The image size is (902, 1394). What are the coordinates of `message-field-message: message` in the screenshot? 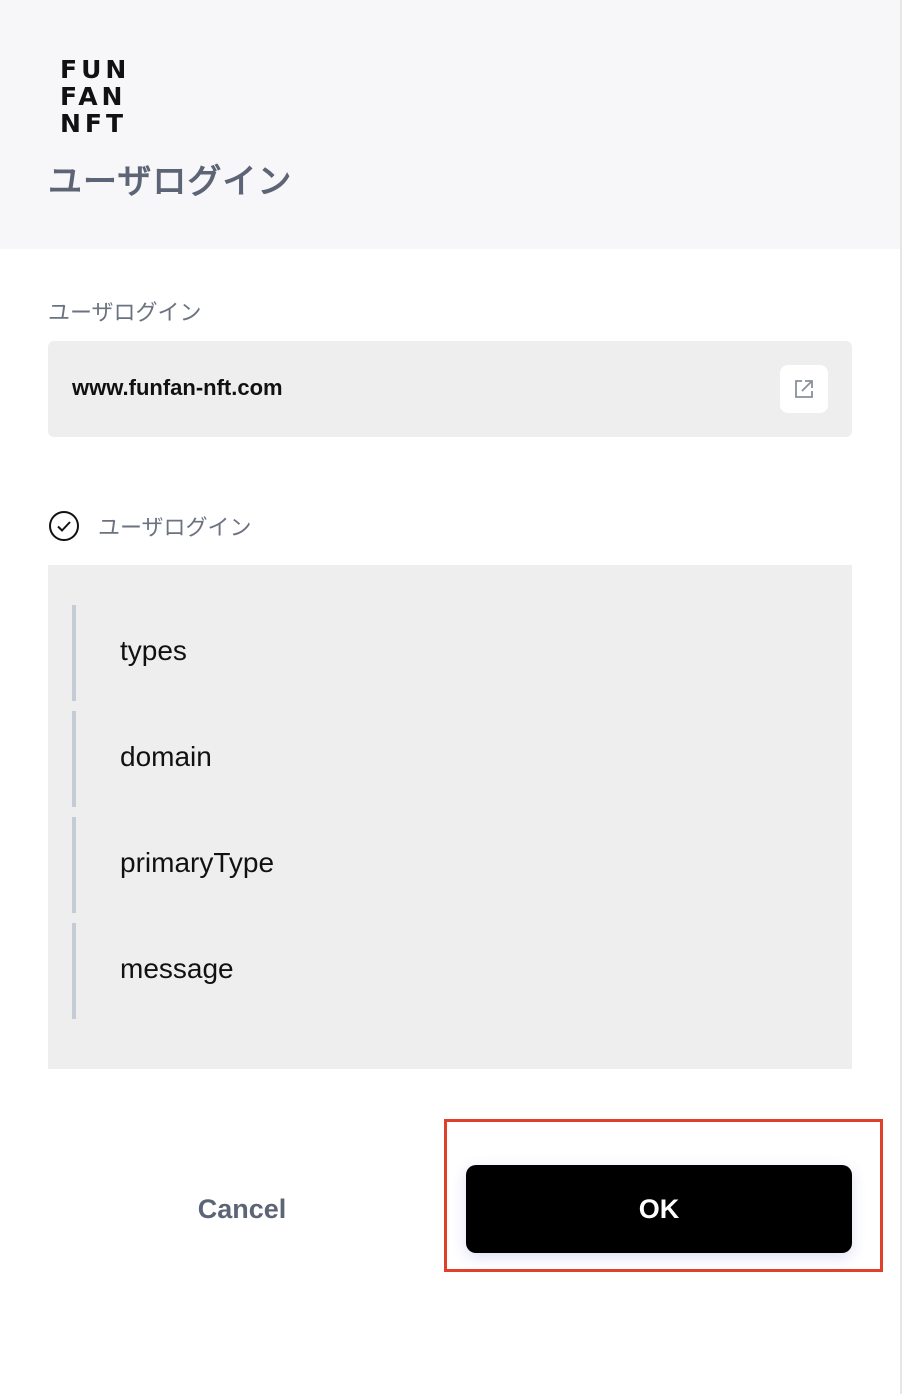 It's located at (454, 971).